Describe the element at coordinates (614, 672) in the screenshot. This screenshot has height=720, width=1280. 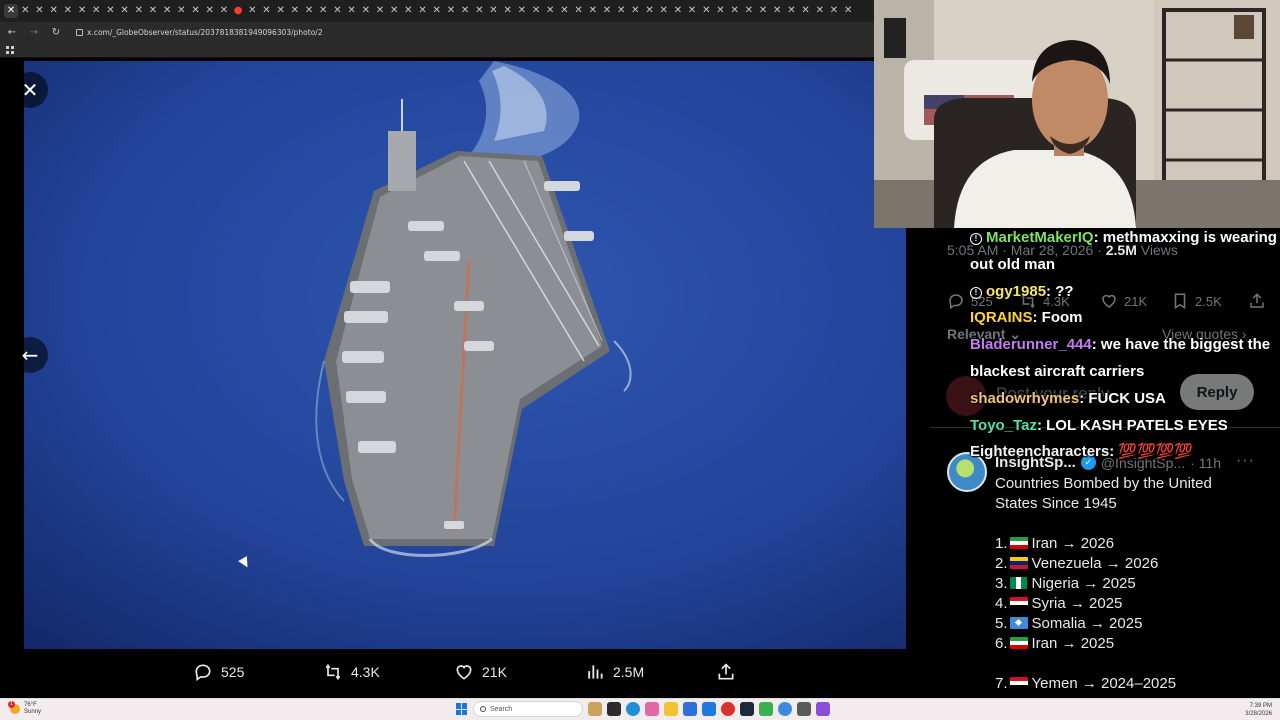
I see `views-action: 2.5M` at that location.